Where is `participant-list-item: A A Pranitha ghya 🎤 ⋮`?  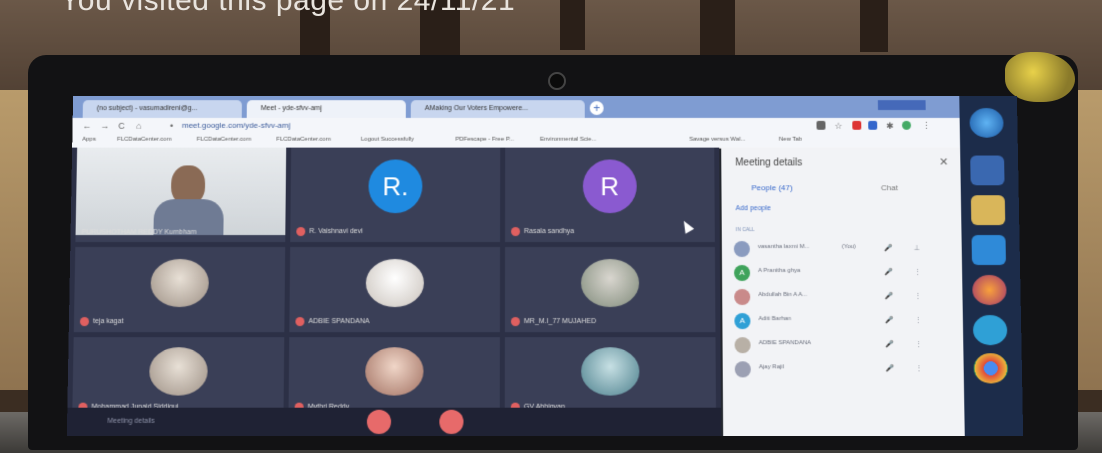 participant-list-item: A A Pranitha ghya 🎤 ⋮ is located at coordinates (844, 273).